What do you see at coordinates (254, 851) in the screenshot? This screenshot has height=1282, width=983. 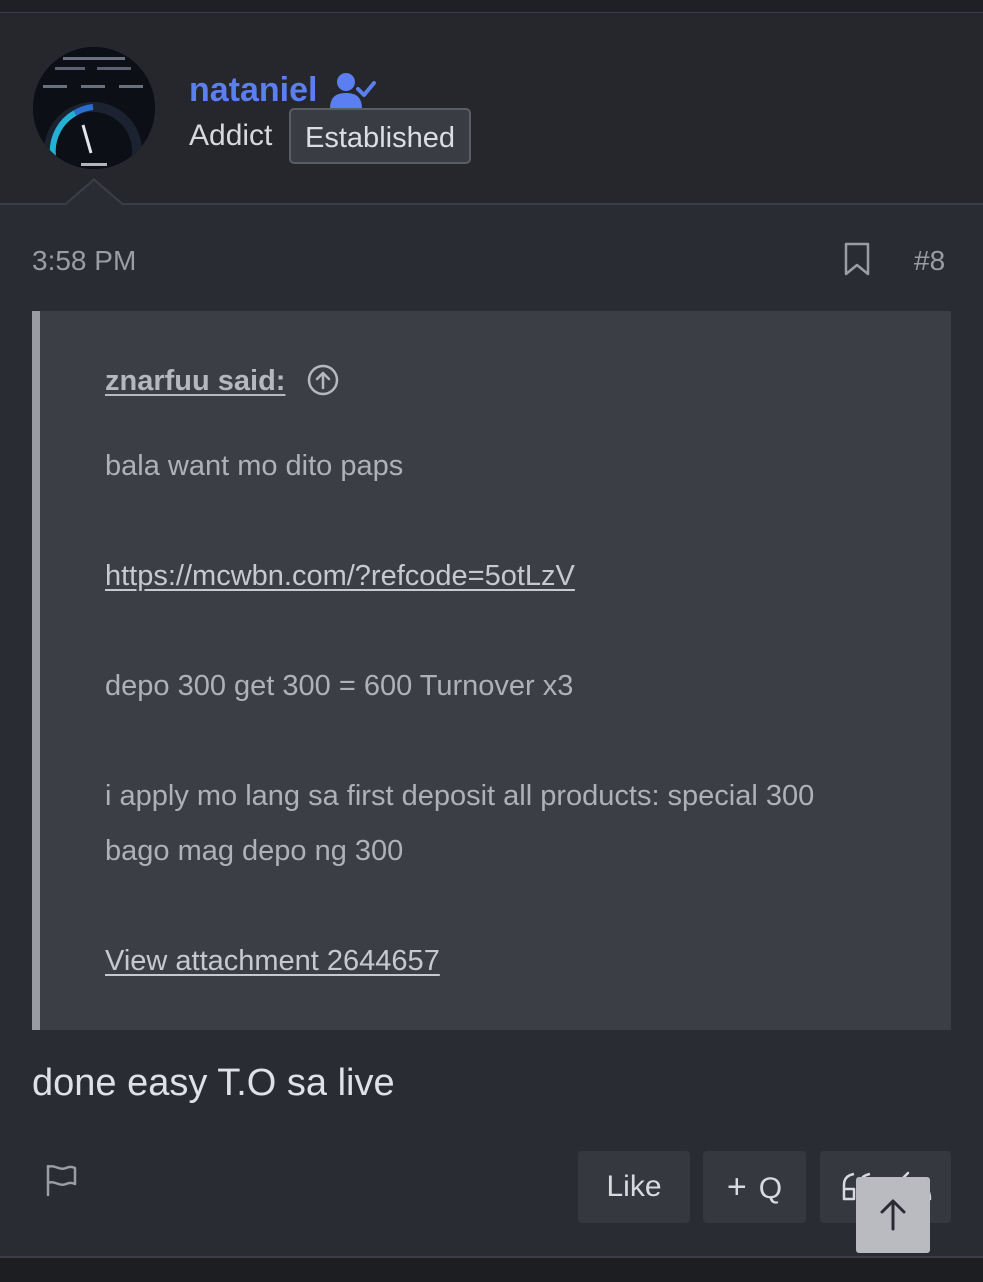 I see `quote-text-line: bago mag depo ng 300` at bounding box center [254, 851].